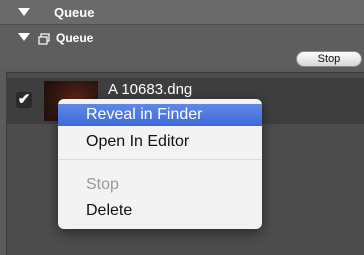  Describe the element at coordinates (160, 185) in the screenshot. I see `menu-item-stop: Stop` at that location.